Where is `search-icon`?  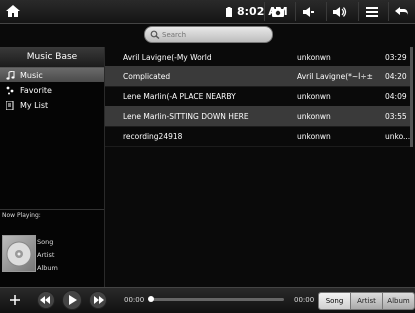
search-icon is located at coordinates (155, 34).